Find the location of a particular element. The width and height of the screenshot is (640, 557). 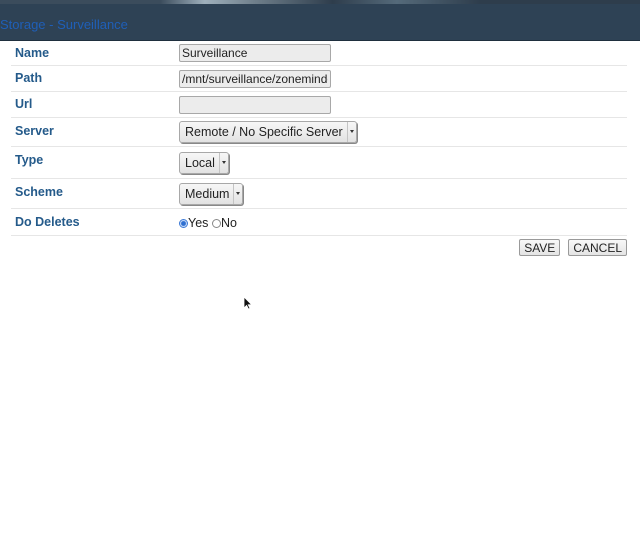

name-label: Name is located at coordinates (32, 53).